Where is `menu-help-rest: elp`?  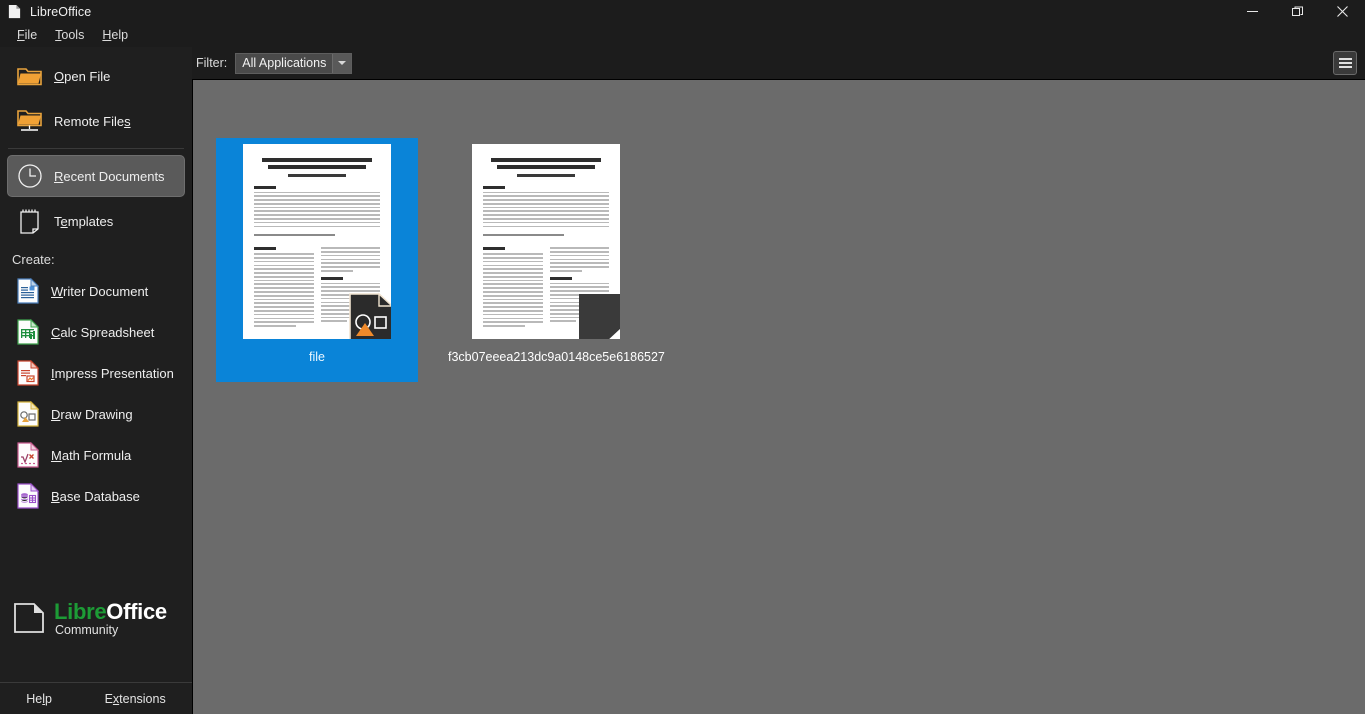 menu-help-rest: elp is located at coordinates (120, 35).